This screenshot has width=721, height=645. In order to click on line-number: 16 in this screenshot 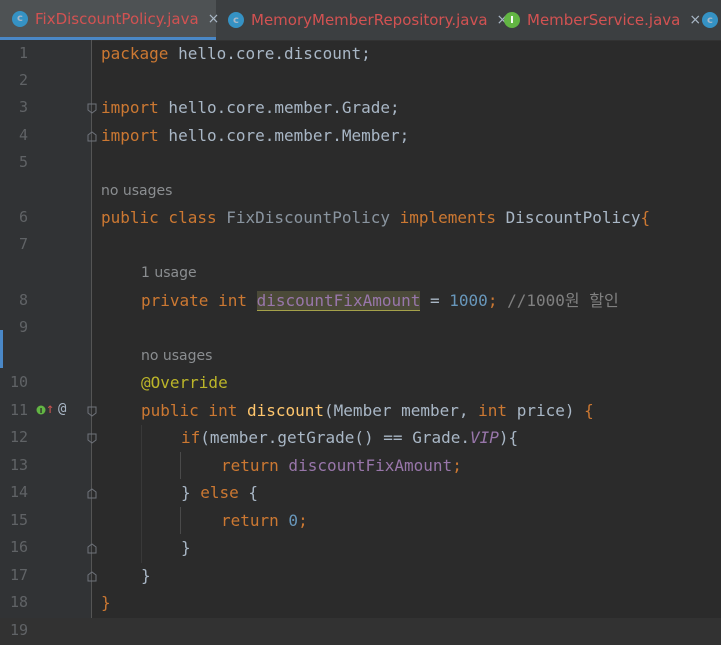, I will do `click(18, 547)`.